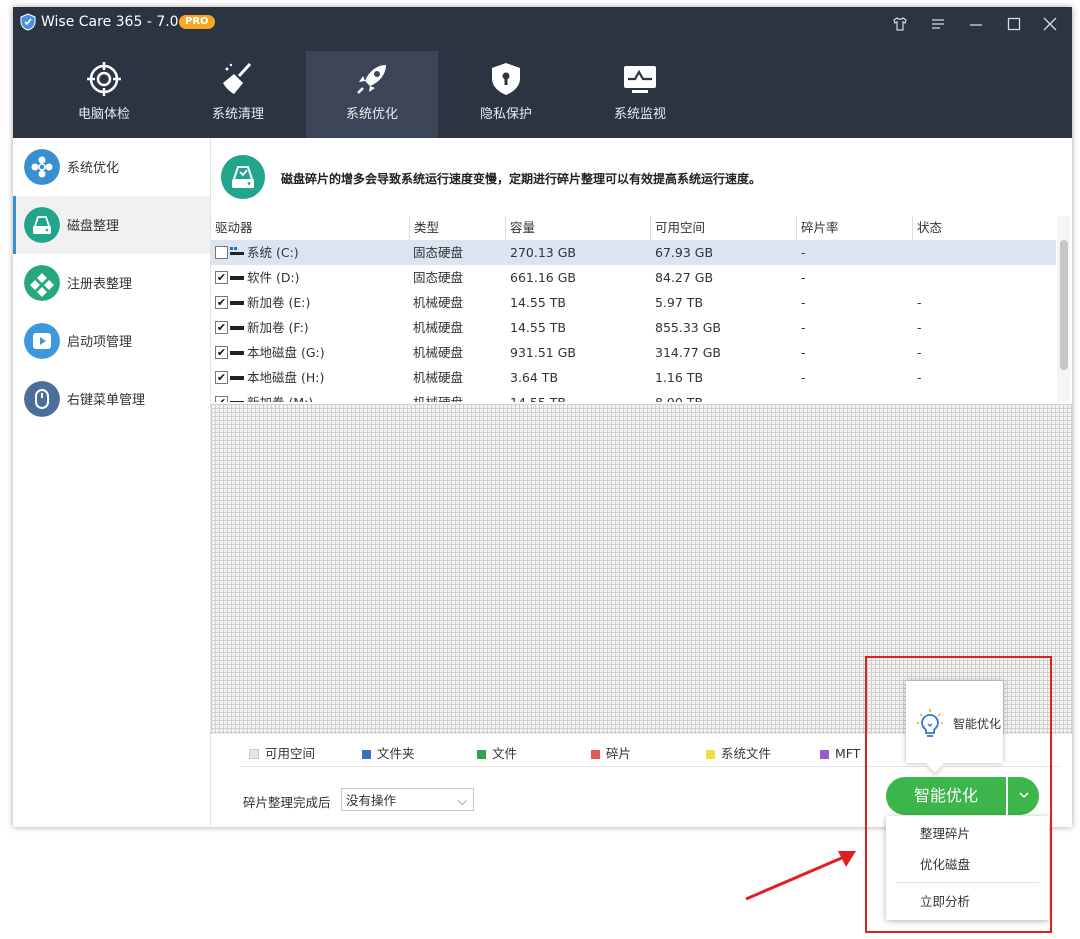 The height and width of the screenshot is (939, 1080). What do you see at coordinates (497, 754) in the screenshot?
I see `legend-item-file: 文件` at bounding box center [497, 754].